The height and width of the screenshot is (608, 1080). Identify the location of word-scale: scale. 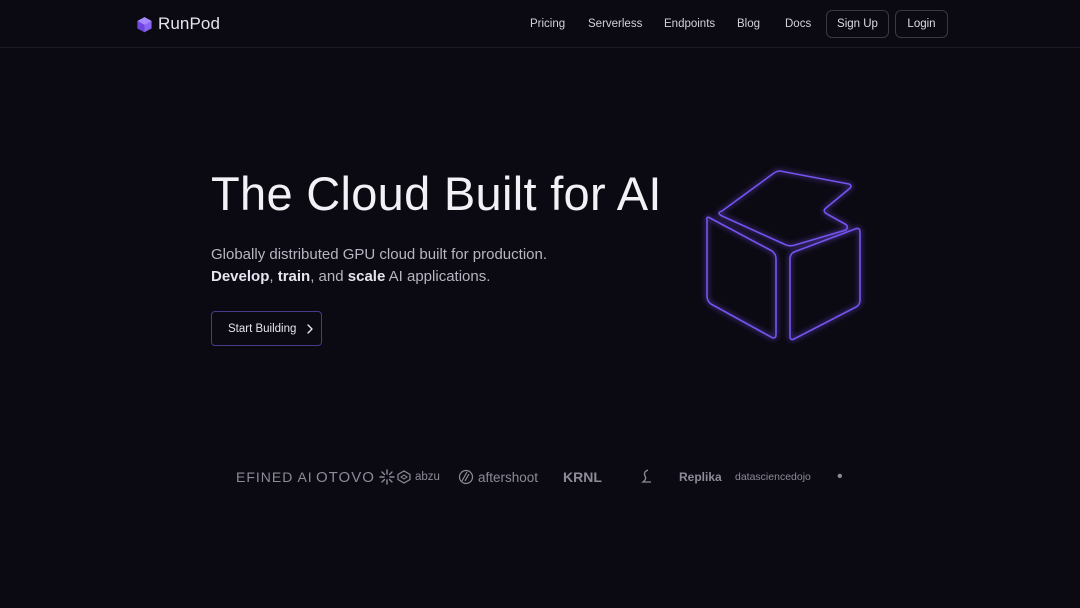
(366, 276).